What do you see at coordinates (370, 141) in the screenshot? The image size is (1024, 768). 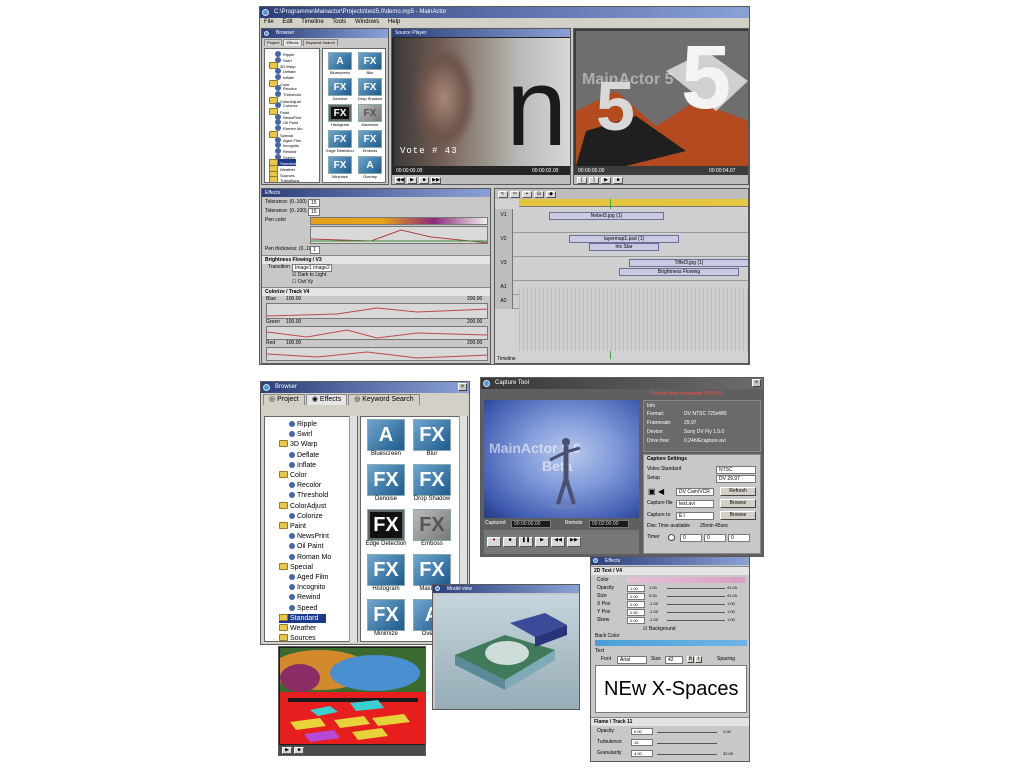 I see `small-effect-item: FX Emboss` at bounding box center [370, 141].